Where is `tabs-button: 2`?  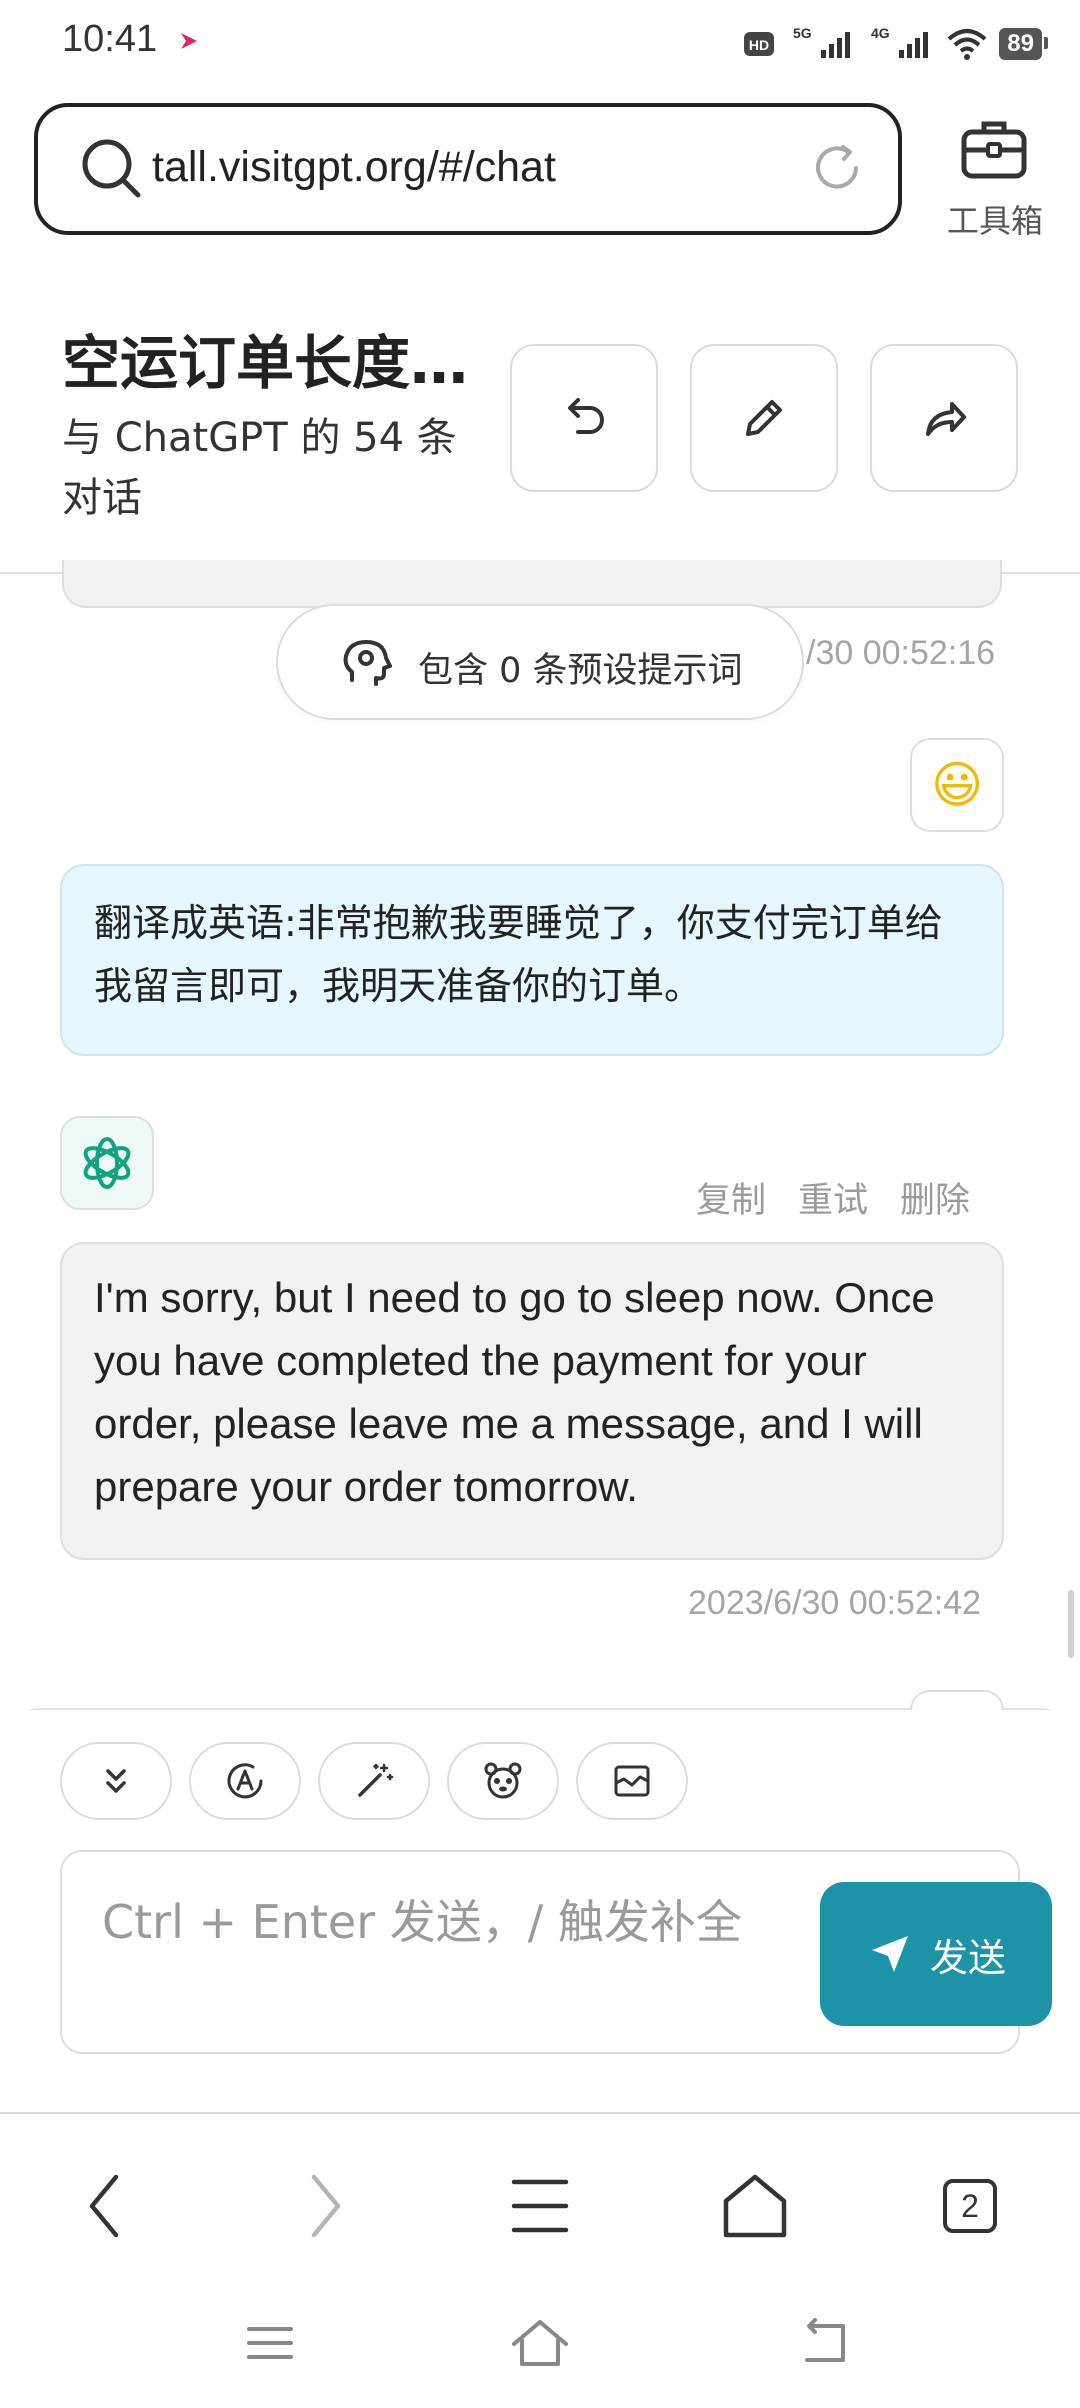
tabs-button: 2 is located at coordinates (970, 2206).